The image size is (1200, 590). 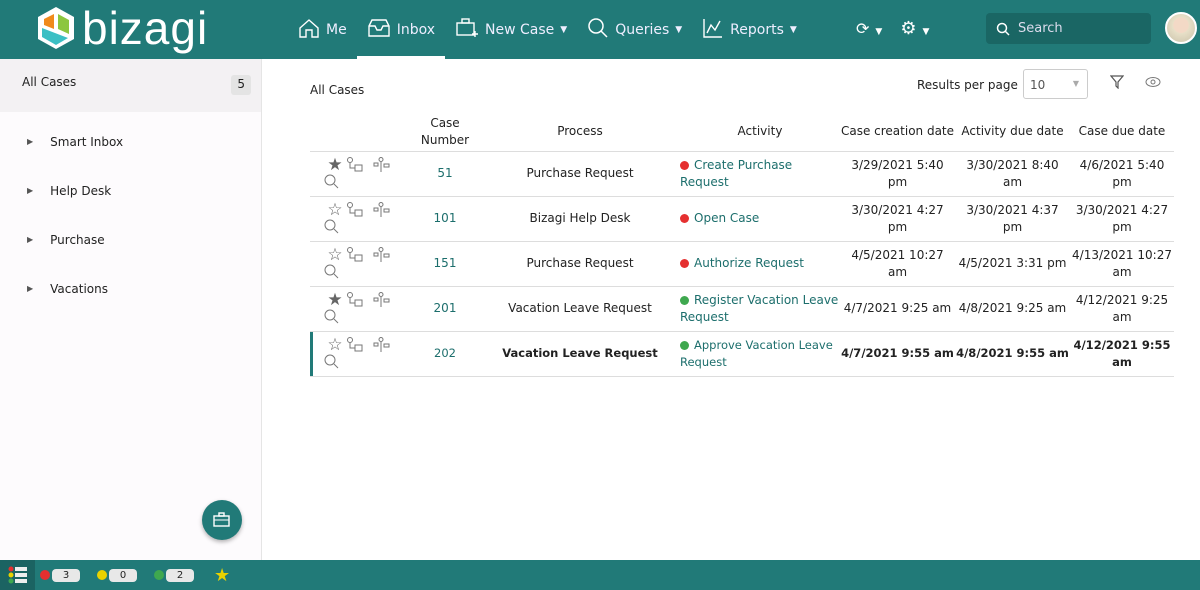 What do you see at coordinates (1012, 132) in the screenshot?
I see `column-header: Activity due date` at bounding box center [1012, 132].